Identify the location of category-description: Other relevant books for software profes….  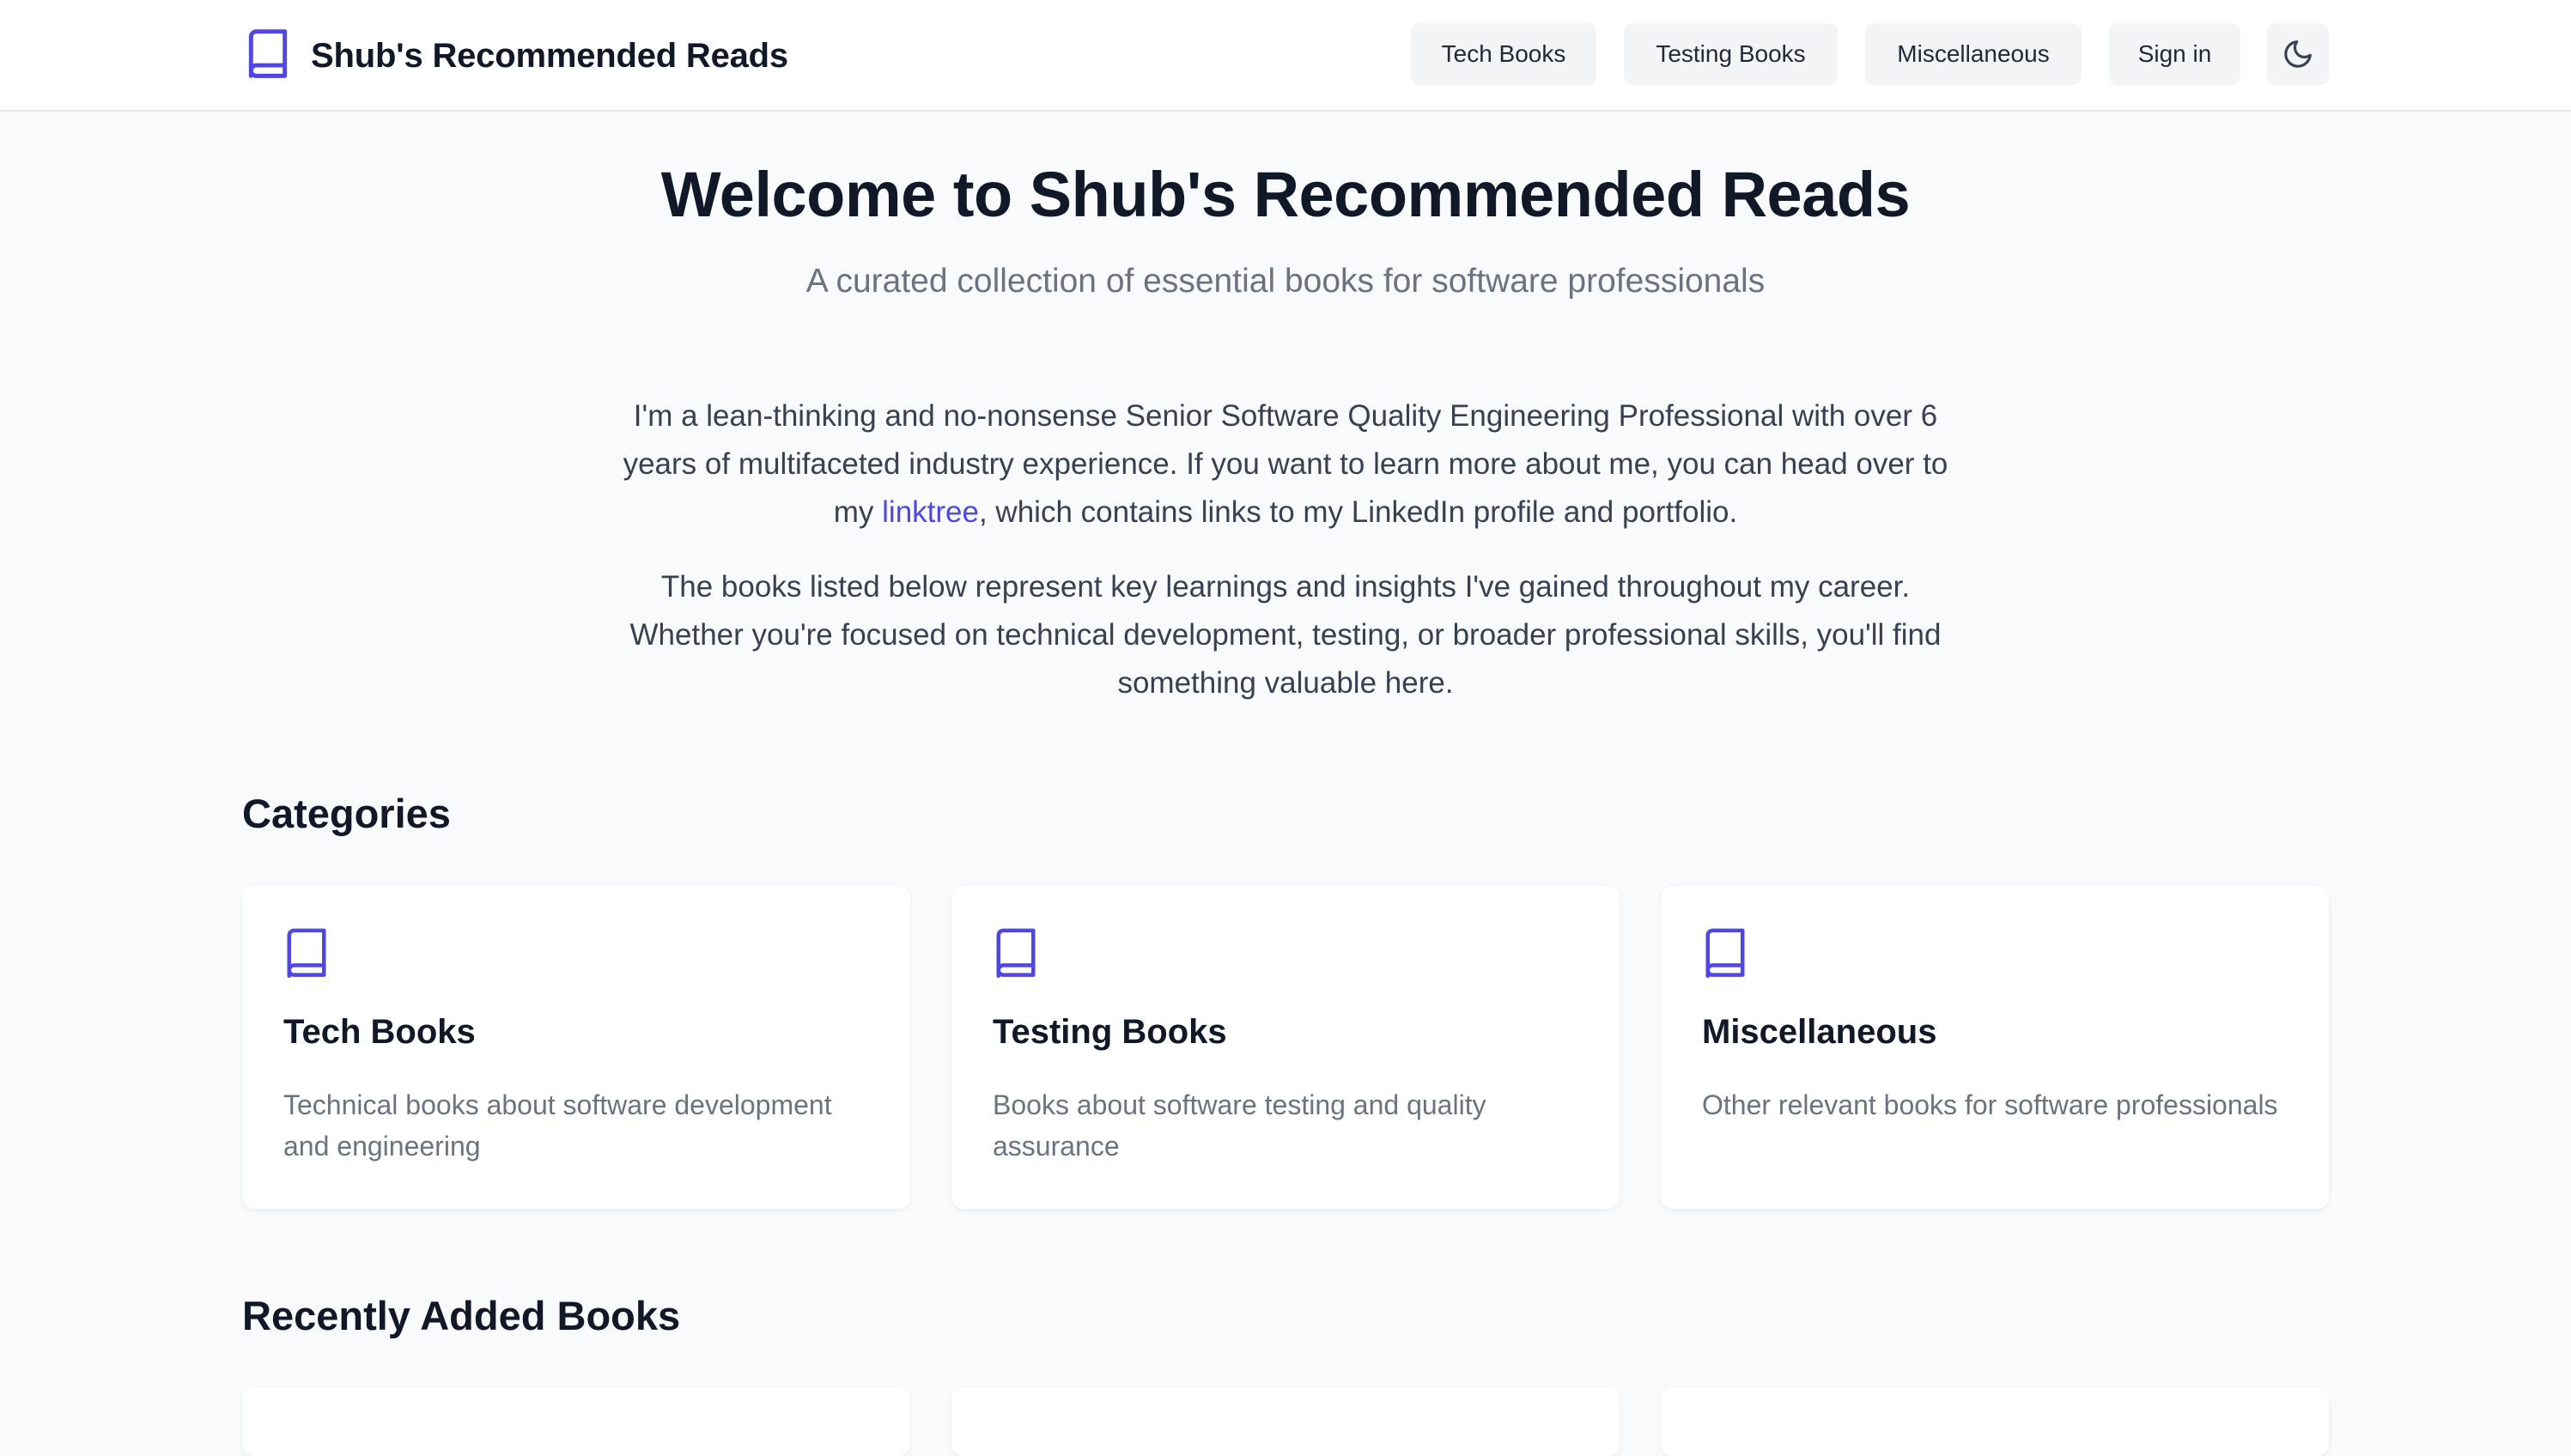
(1990, 1104).